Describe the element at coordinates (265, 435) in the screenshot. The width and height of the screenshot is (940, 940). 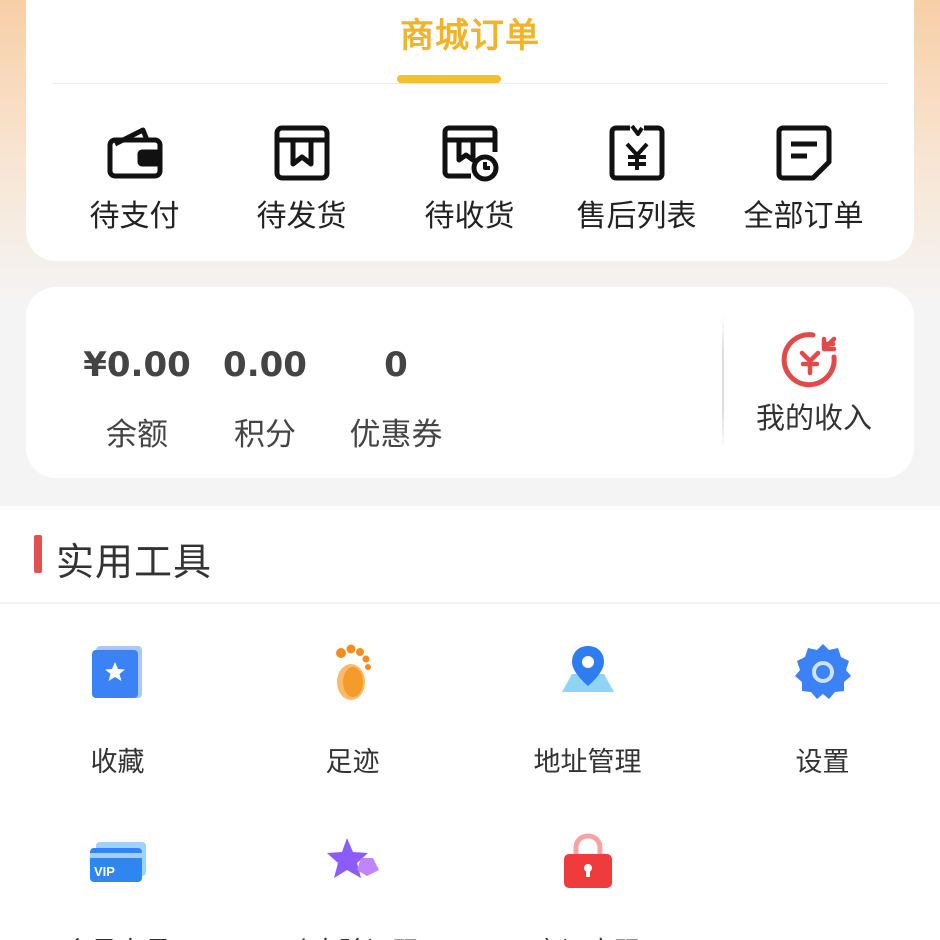
I see `points-label: 积分` at that location.